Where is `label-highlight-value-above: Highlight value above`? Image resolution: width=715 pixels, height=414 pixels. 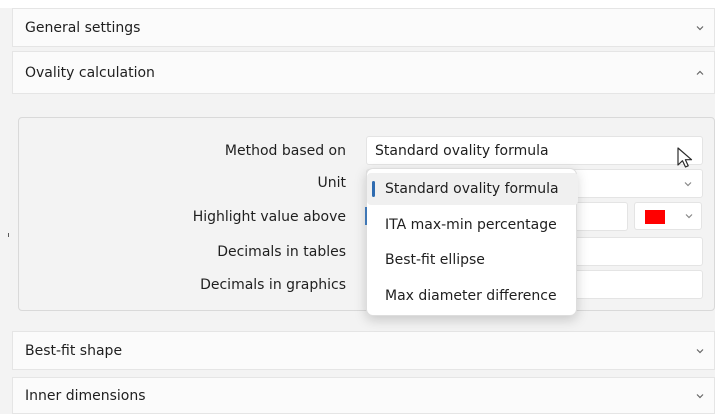 label-highlight-value-above: Highlight value above is located at coordinates (269, 217).